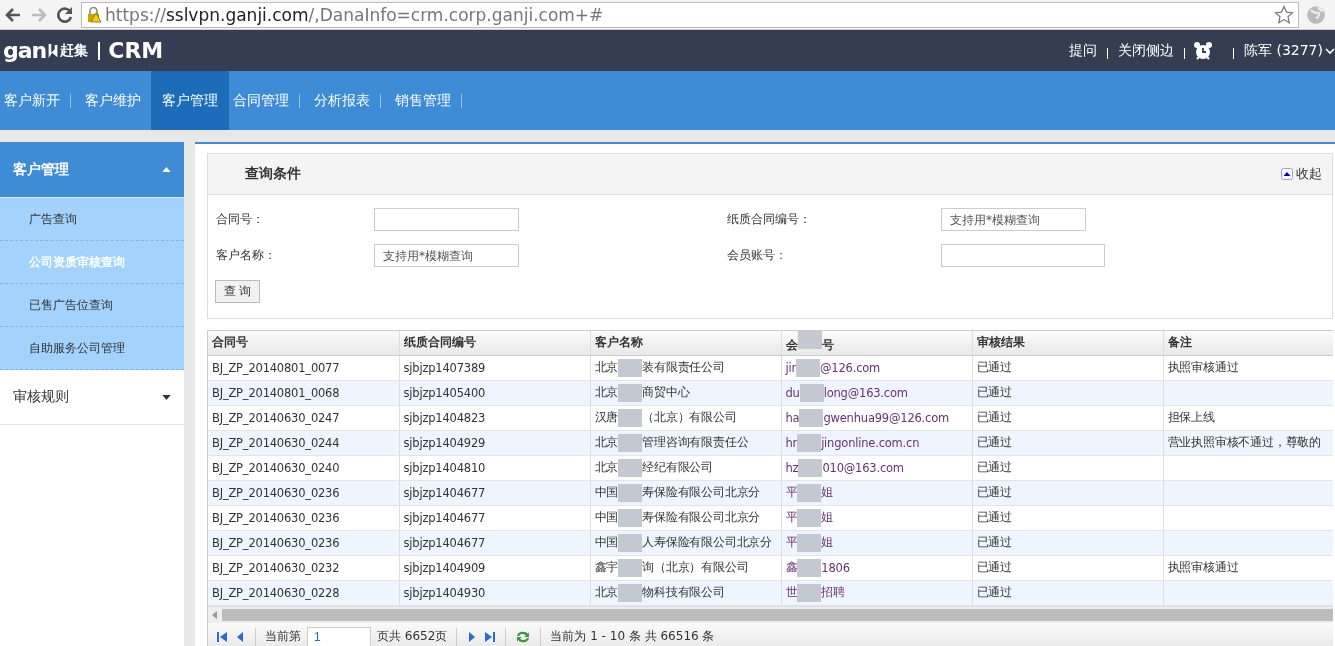 Image resolution: width=1335 pixels, height=646 pixels. What do you see at coordinates (1146, 50) in the screenshot?
I see `header-link: 关闭侧边` at bounding box center [1146, 50].